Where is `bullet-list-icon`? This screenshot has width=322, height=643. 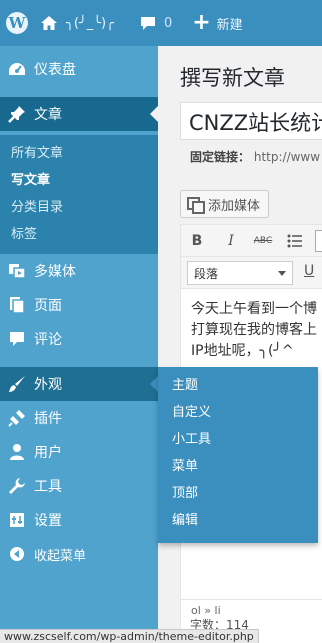 bullet-list-icon is located at coordinates (295, 241).